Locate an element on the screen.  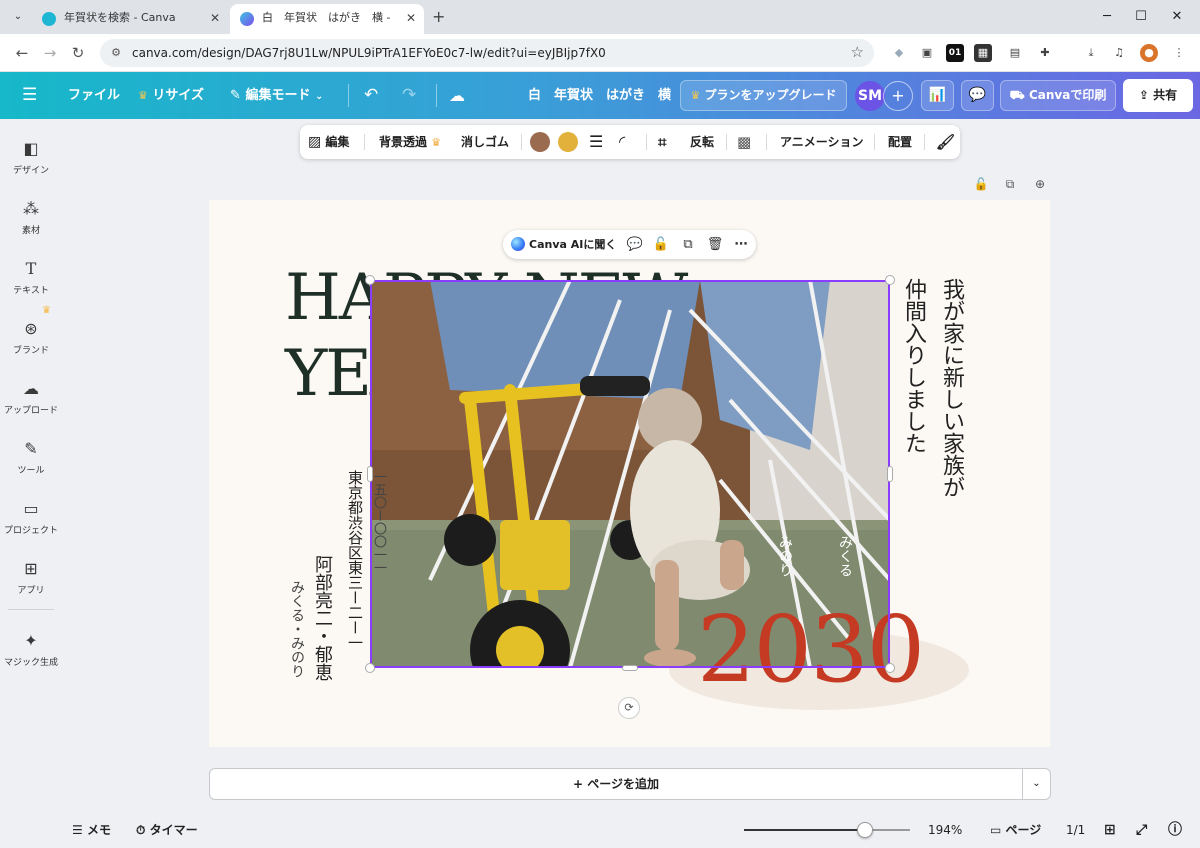
browser-tab-design: 白 年賀状 はがき 横 - 年賀状 ✕ is located at coordinates (327, 19).